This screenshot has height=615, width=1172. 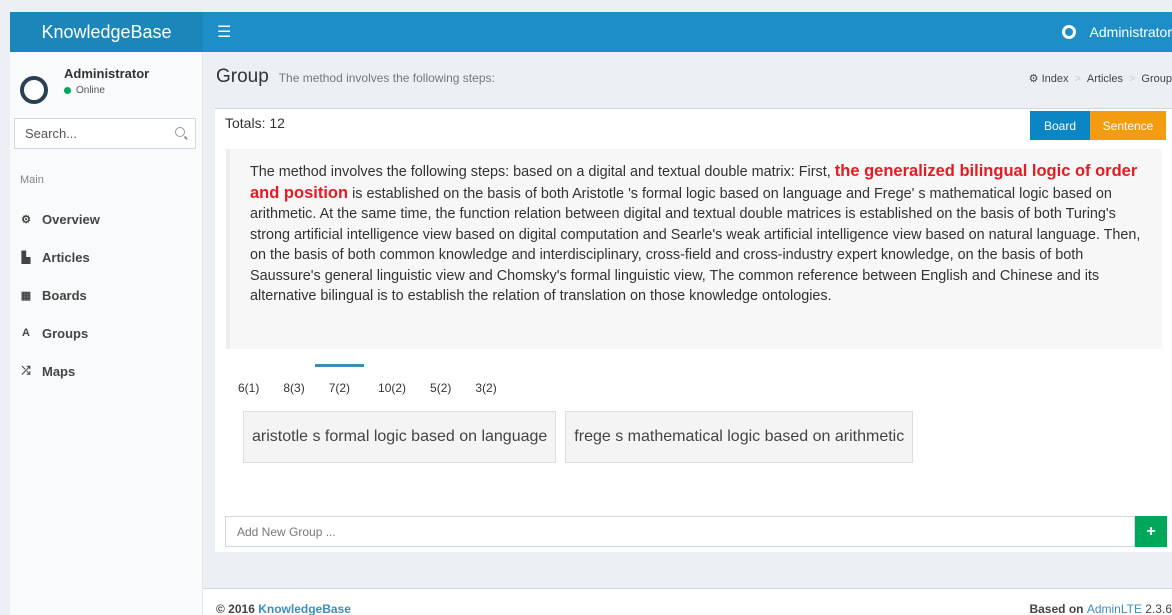 I want to click on tab-3-2: 3(2), so click(x=485, y=388).